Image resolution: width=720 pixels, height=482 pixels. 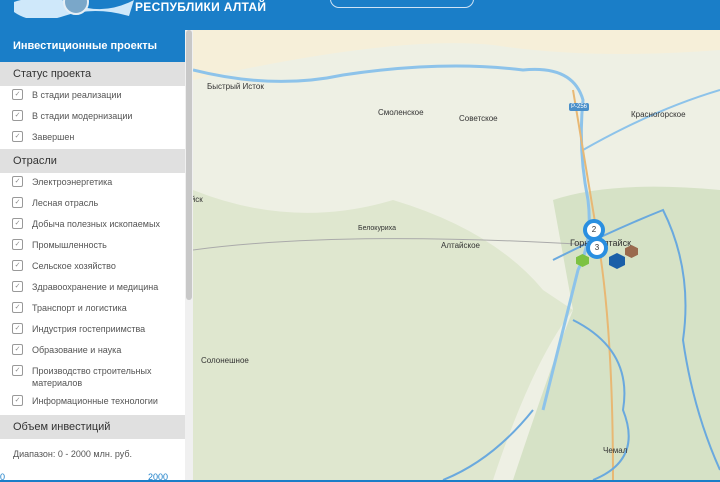 What do you see at coordinates (377, 228) in the screenshot?
I see `map-label: Белокуриха` at bounding box center [377, 228].